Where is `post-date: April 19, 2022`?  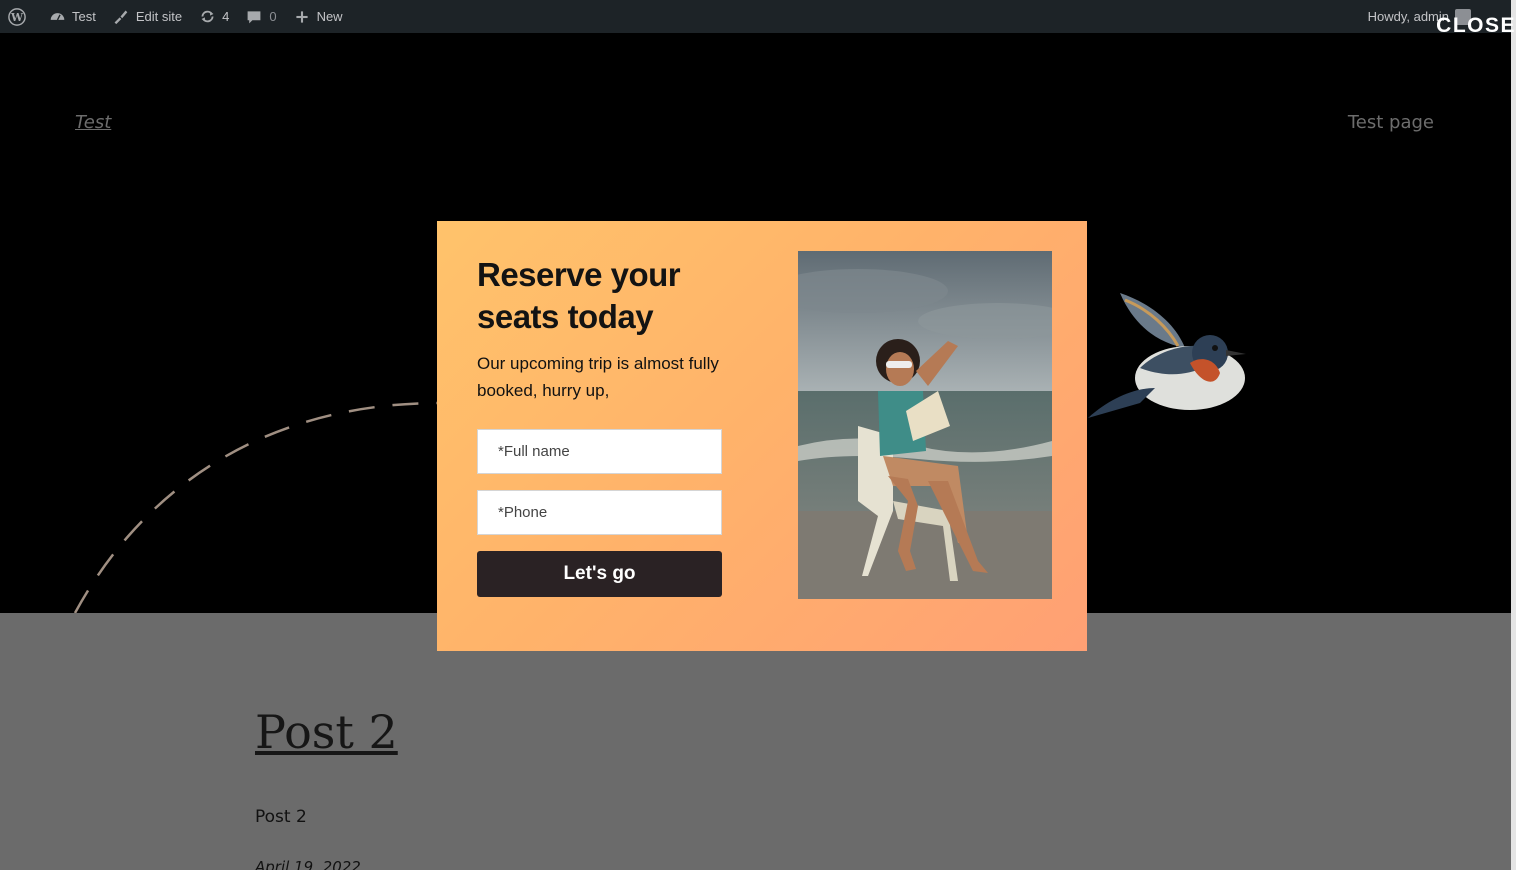 post-date: April 19, 2022 is located at coordinates (308, 864).